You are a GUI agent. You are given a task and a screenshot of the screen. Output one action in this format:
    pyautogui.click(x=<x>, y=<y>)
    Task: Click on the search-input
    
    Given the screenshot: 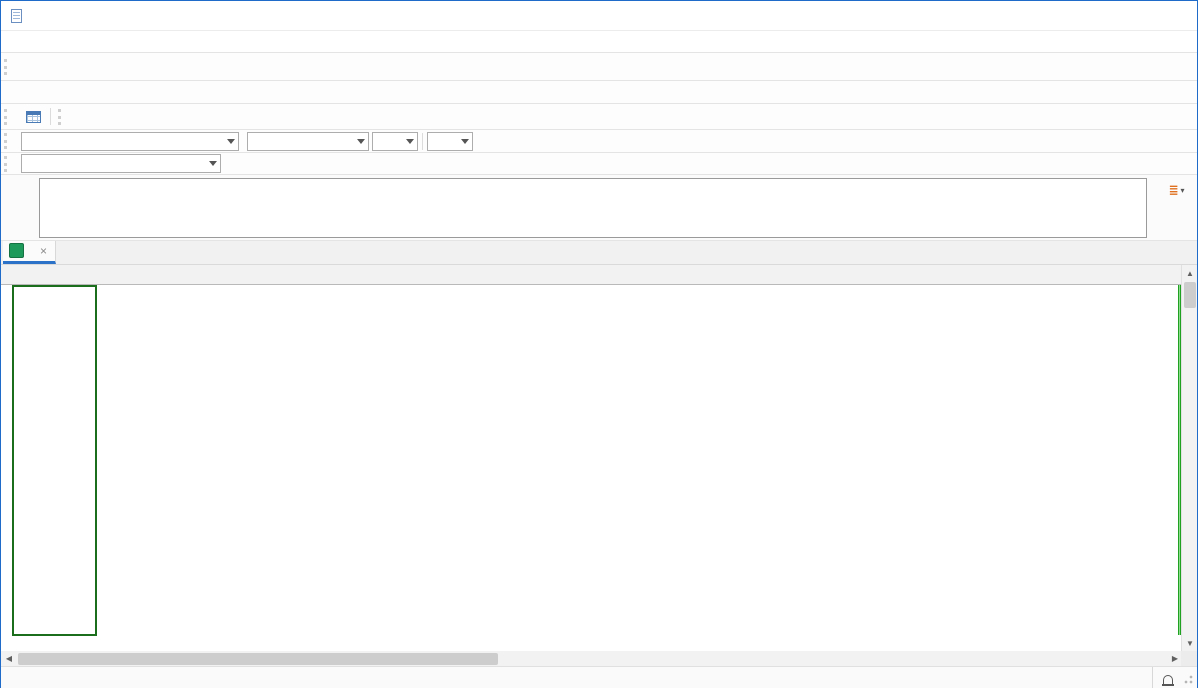 What is the action you would take?
    pyautogui.click(x=121, y=163)
    